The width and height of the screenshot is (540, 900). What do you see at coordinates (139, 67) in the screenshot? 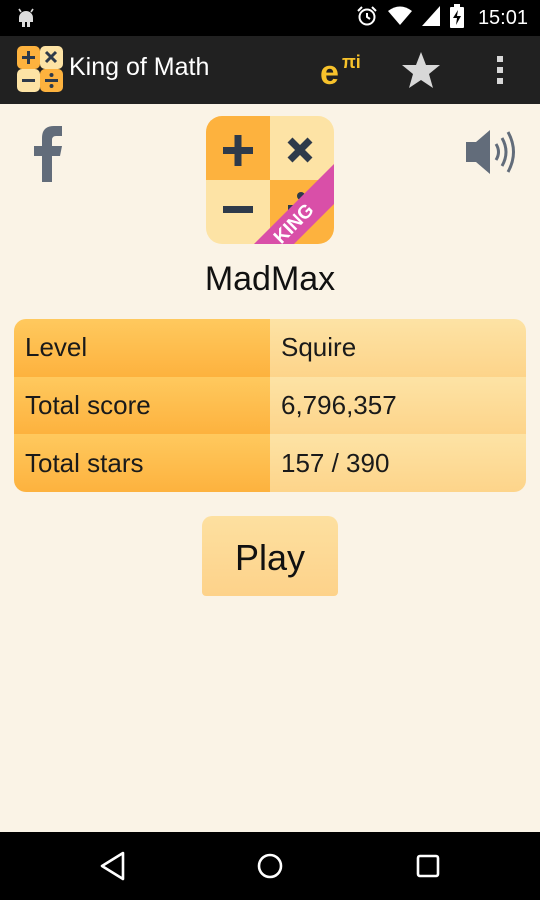
I see `app-title: King of Math` at bounding box center [139, 67].